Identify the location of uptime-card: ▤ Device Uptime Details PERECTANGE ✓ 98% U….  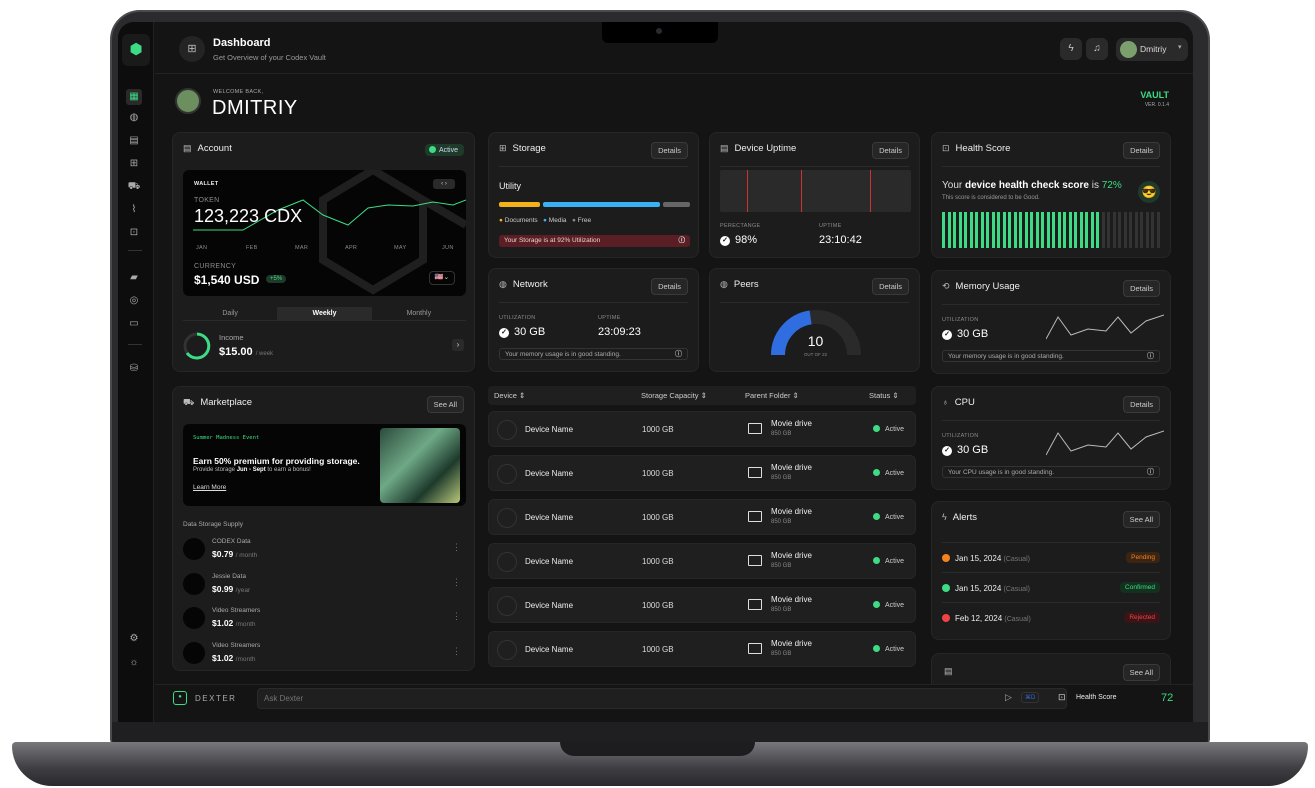
(814, 195).